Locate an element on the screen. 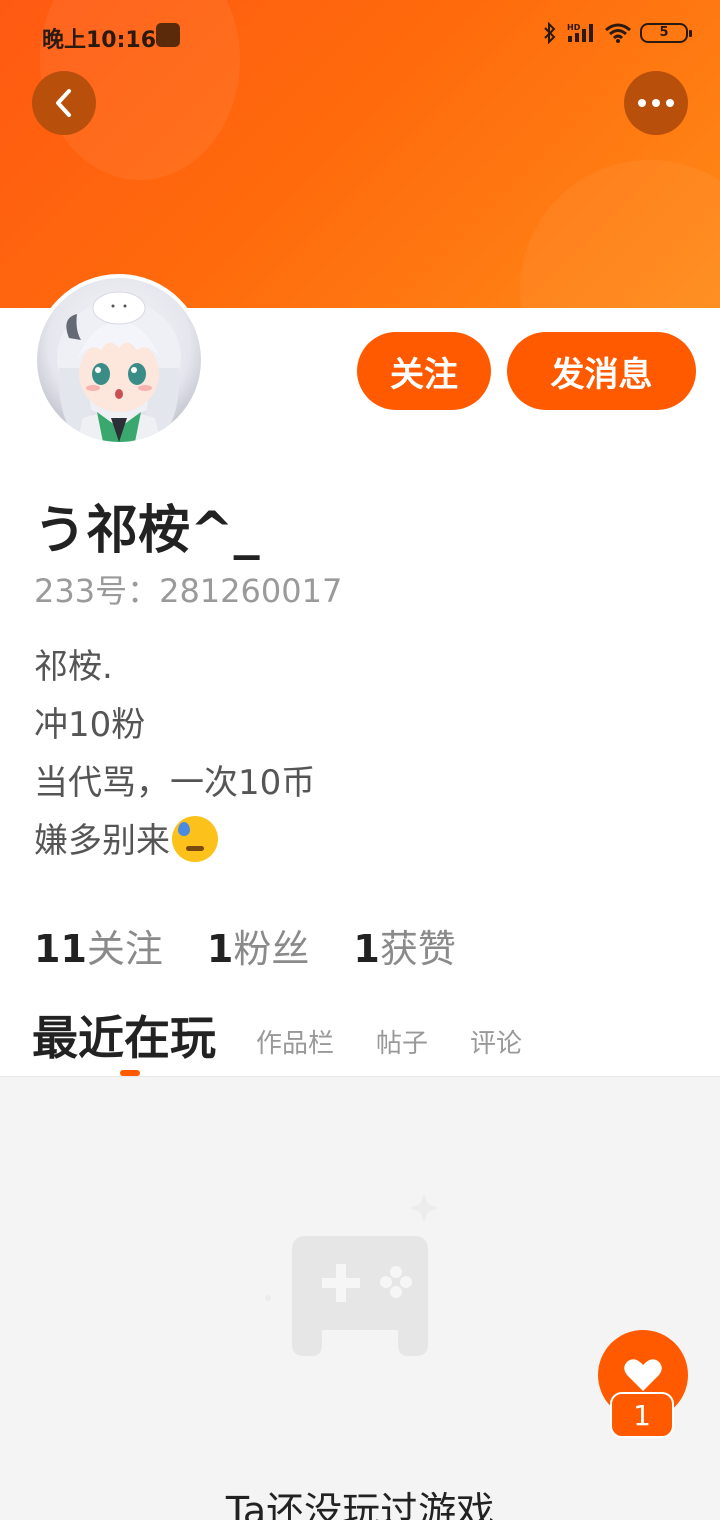 The height and width of the screenshot is (1520, 720). app-notification-icon is located at coordinates (168, 35).